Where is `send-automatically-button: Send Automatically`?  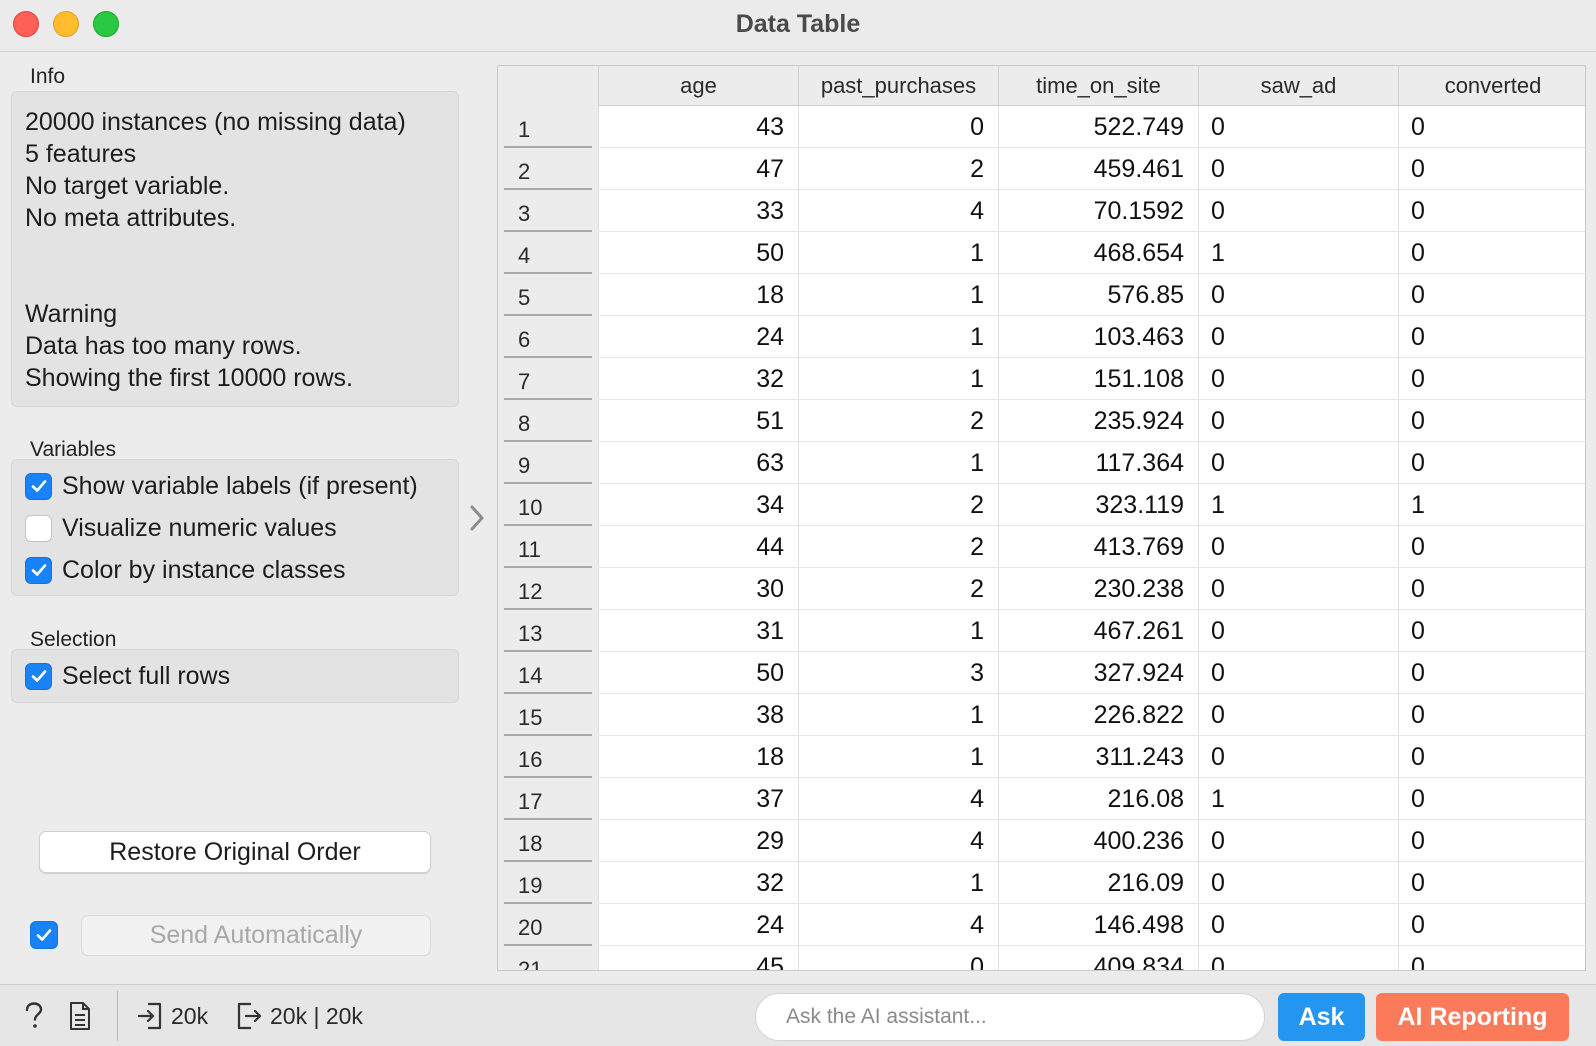 send-automatically-button: Send Automatically is located at coordinates (256, 935).